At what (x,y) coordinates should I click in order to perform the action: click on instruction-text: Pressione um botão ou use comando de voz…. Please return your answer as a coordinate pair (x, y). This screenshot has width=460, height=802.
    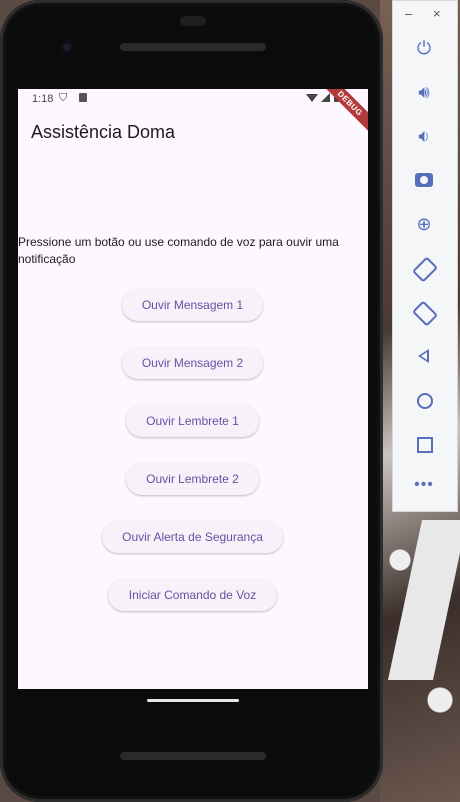
    Looking at the image, I should click on (178, 250).